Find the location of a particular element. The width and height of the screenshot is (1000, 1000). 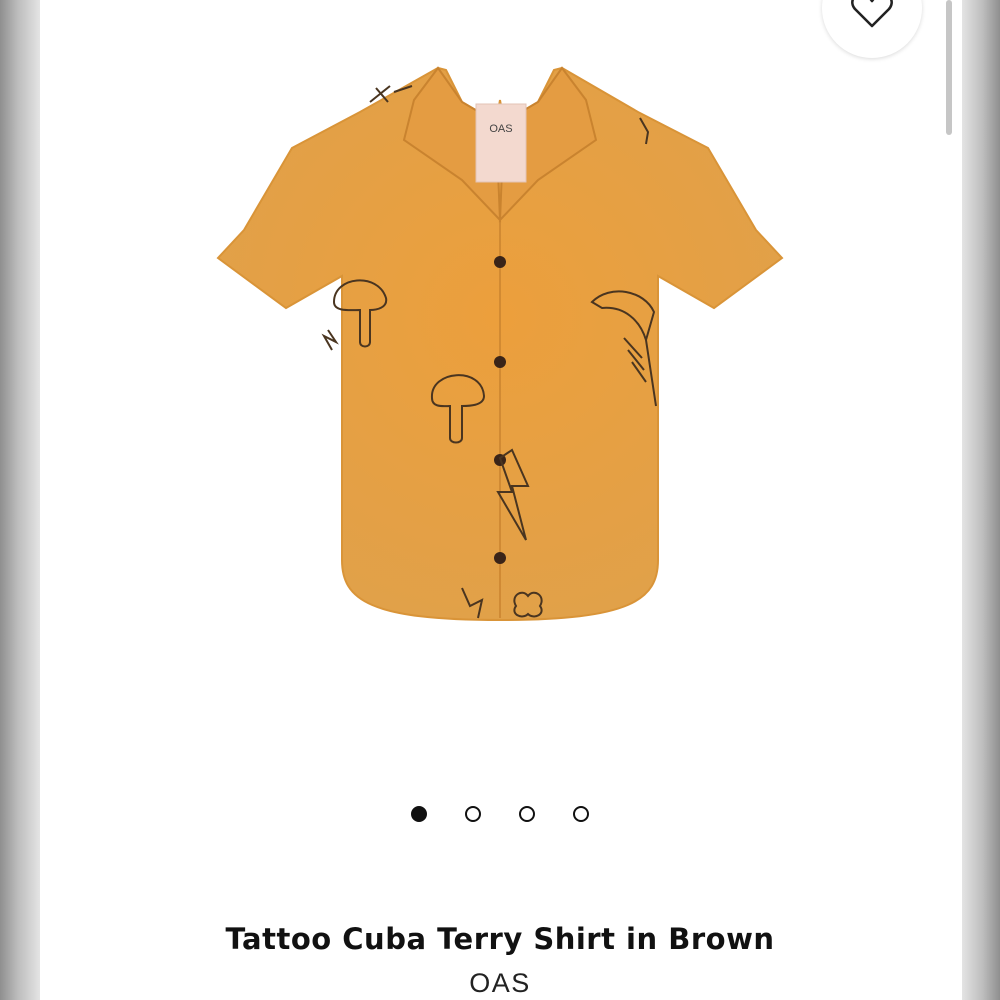

shirt-label-text: OAS is located at coordinates (500, 129).